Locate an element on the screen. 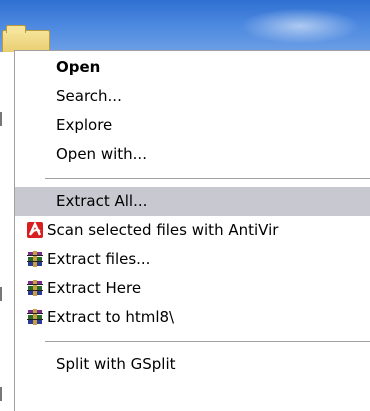  desktop-background is located at coordinates (185, 26).